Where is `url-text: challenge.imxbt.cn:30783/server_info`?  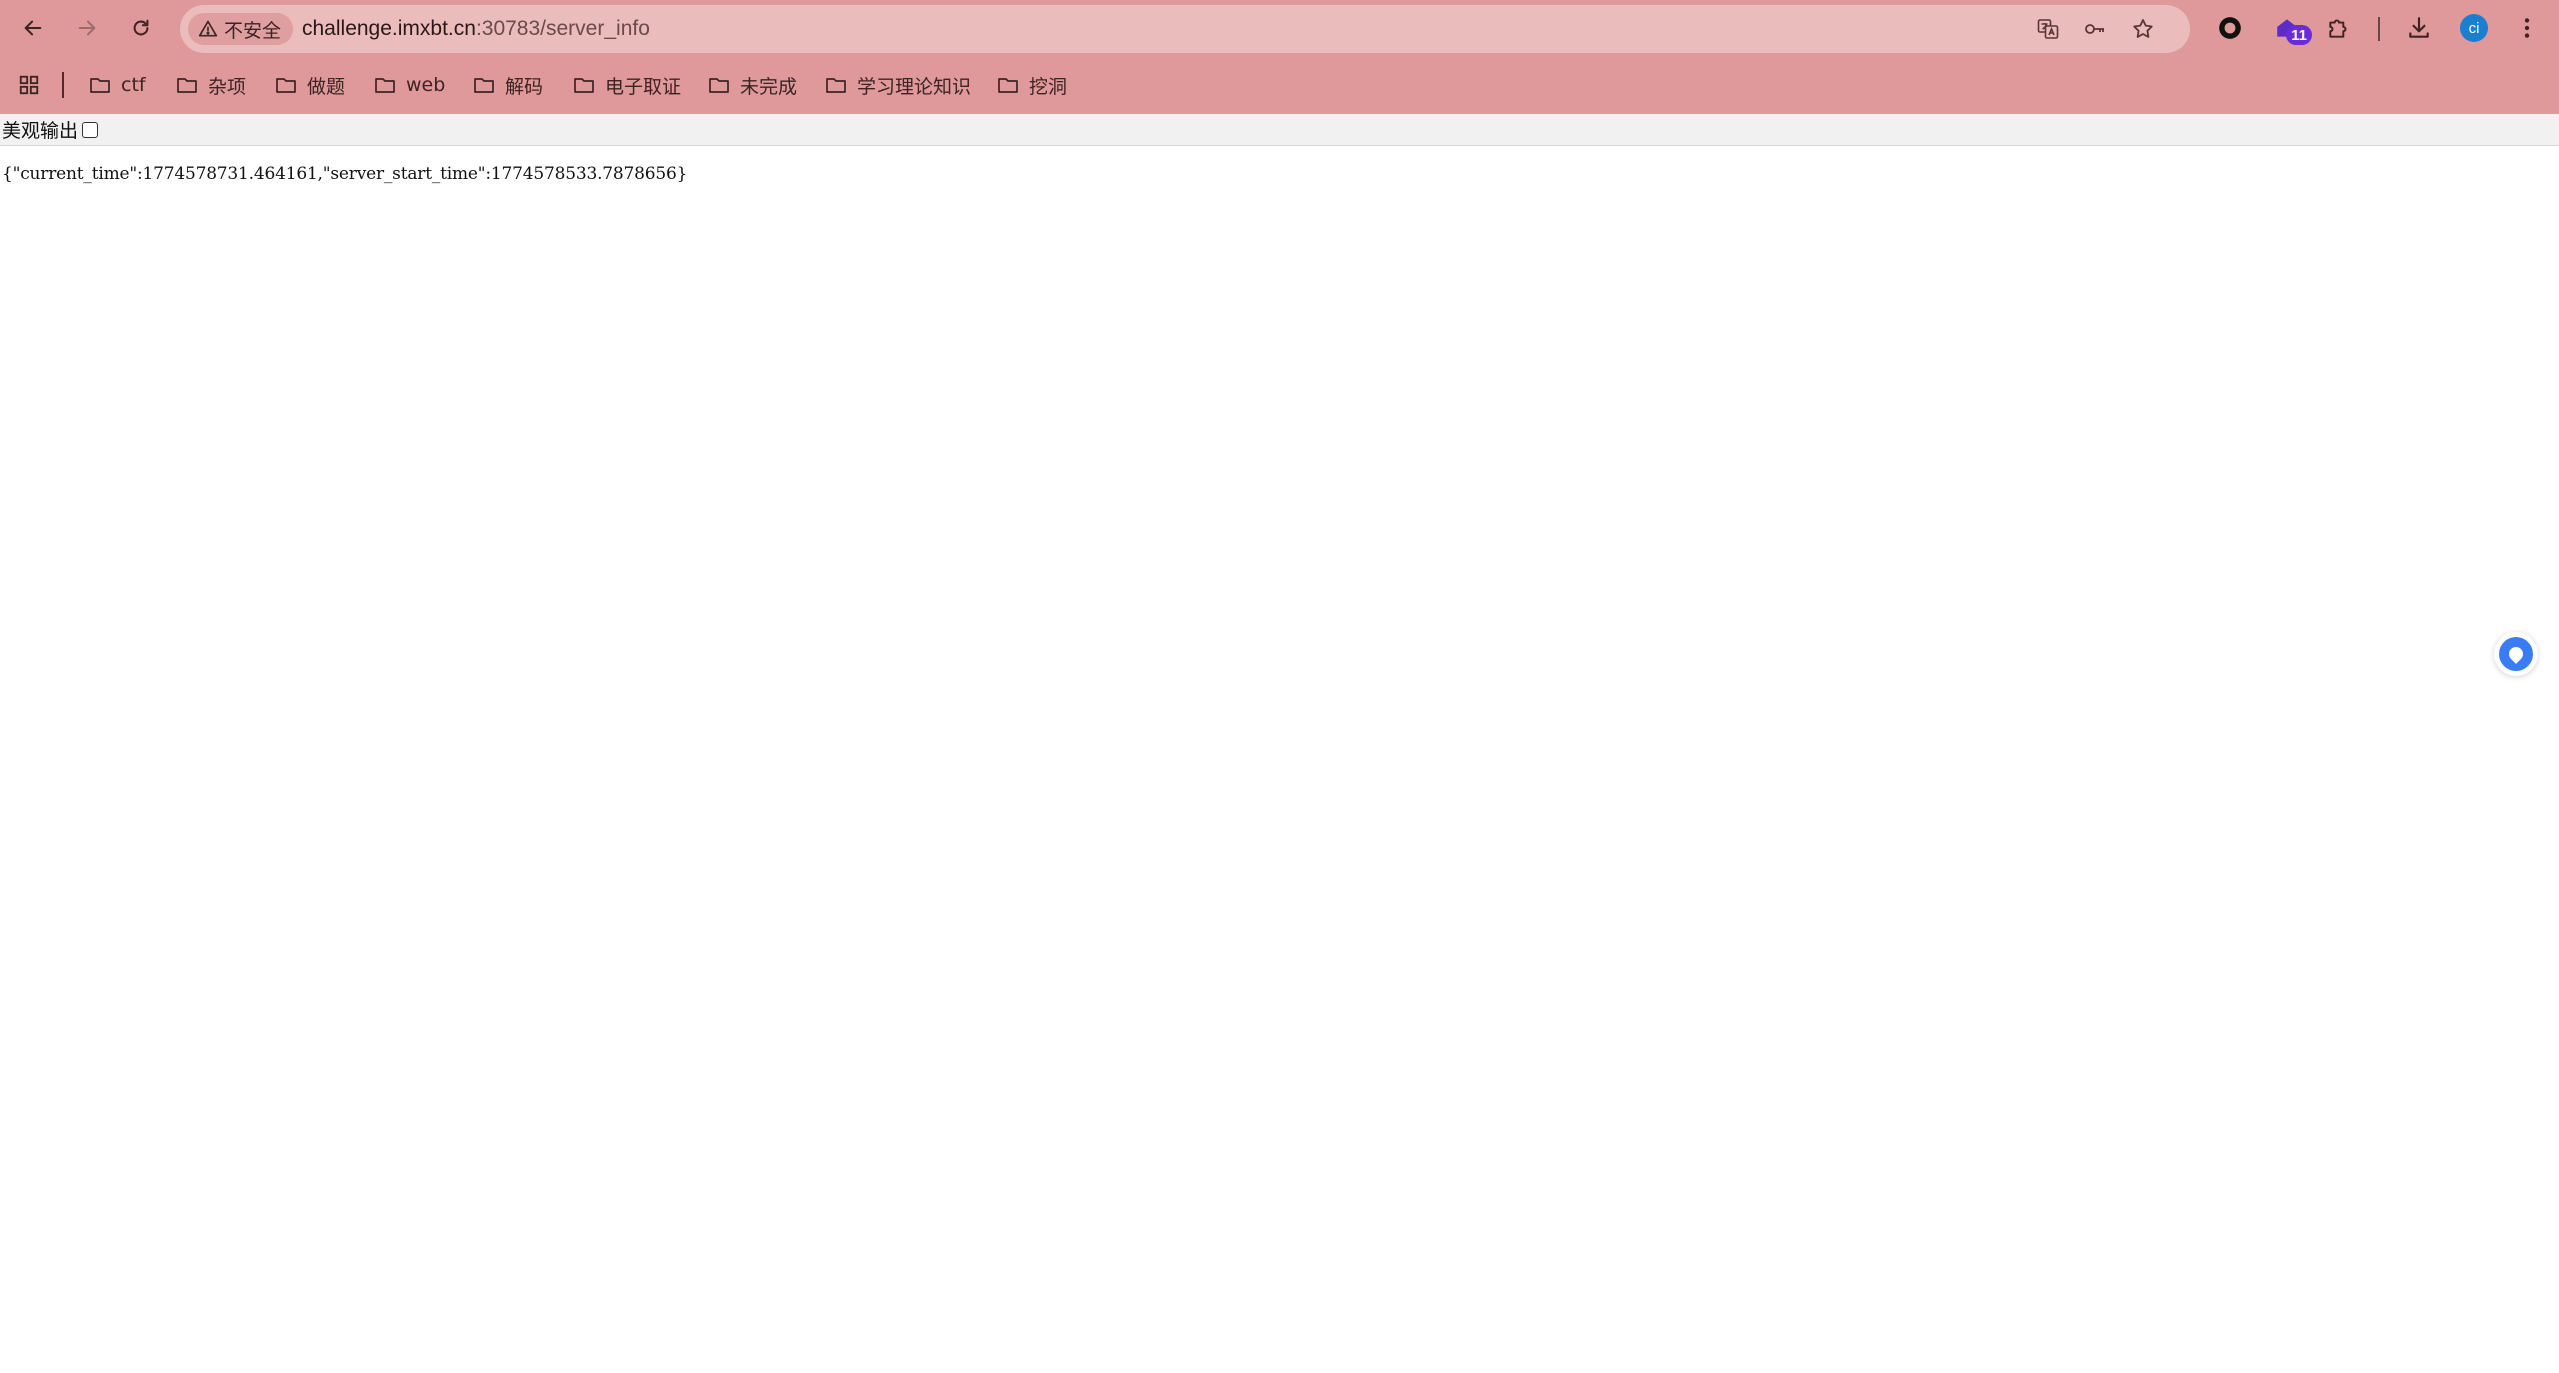
url-text: challenge.imxbt.cn:30783/server_info is located at coordinates (476, 29).